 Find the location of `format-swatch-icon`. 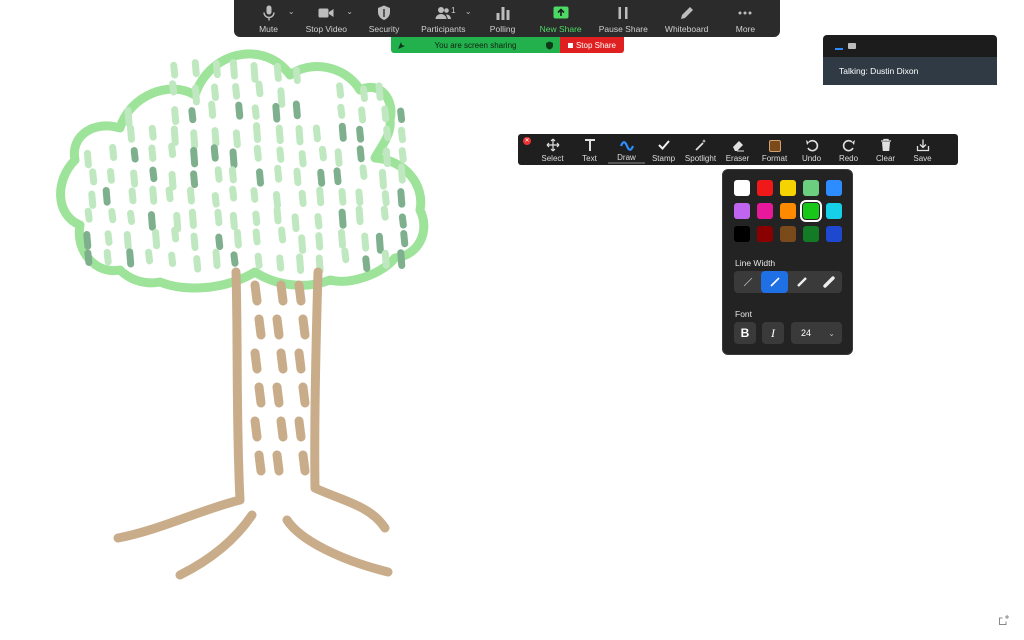

format-swatch-icon is located at coordinates (774, 146).